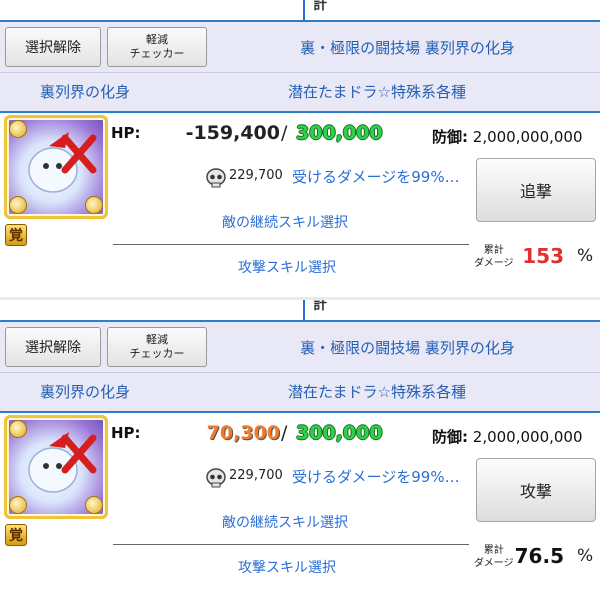 Image resolution: width=600 pixels, height=600 pixels. I want to click on hp-current: 70,300, so click(243, 433).